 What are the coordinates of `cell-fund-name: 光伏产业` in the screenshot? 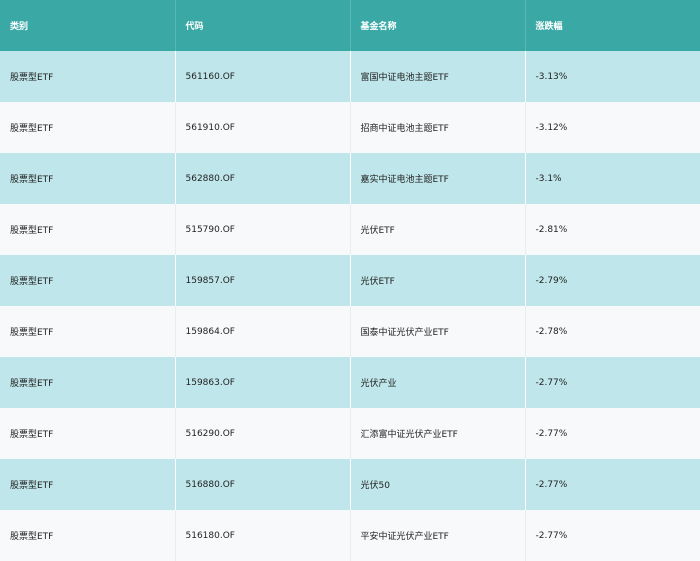 It's located at (438, 382).